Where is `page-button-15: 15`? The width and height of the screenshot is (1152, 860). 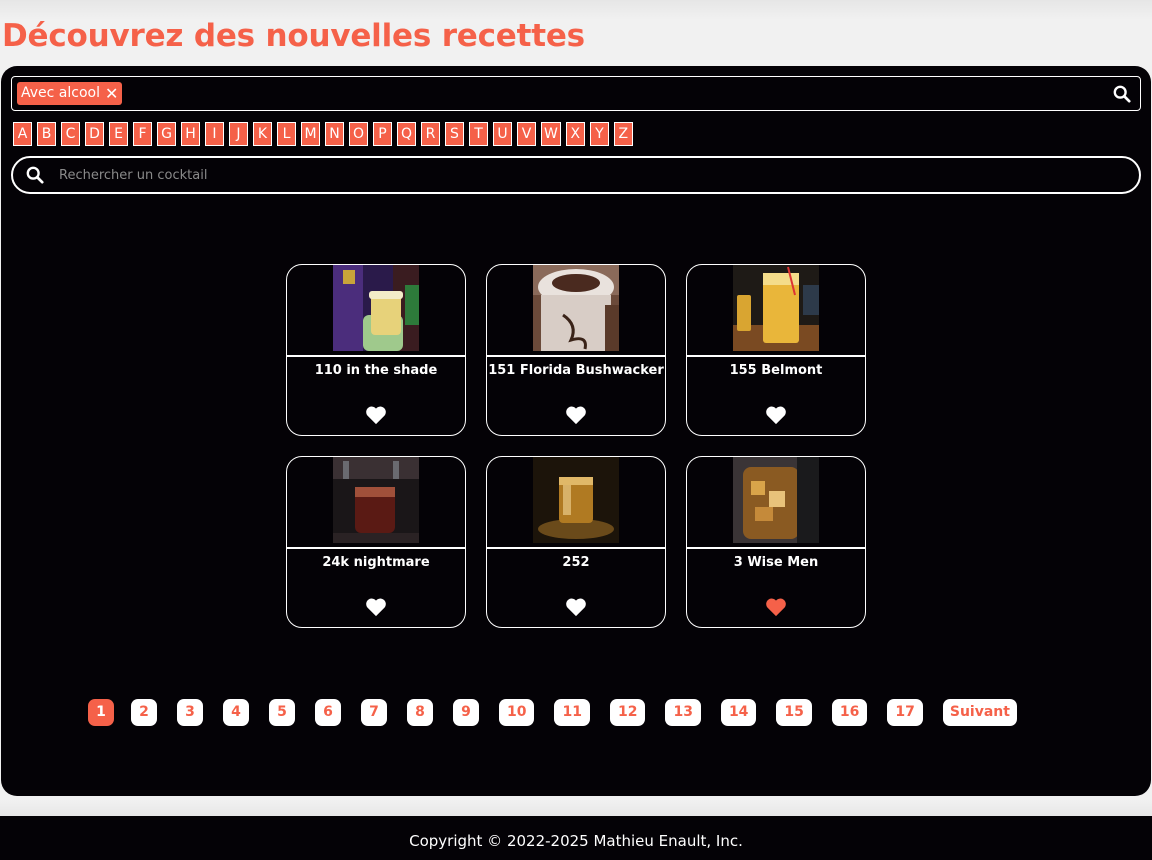 page-button-15: 15 is located at coordinates (794, 712).